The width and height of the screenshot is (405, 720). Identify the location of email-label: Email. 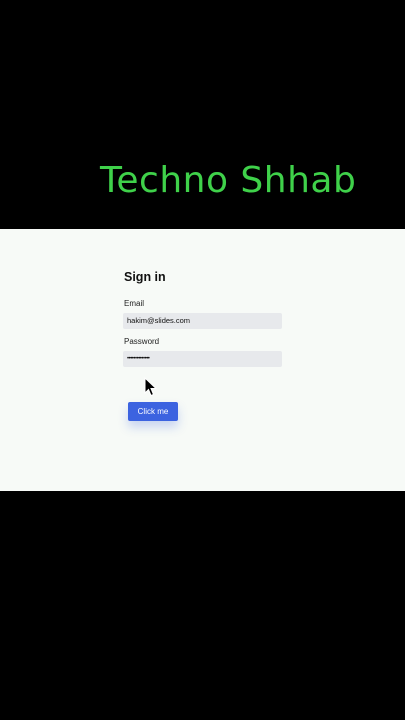
(134, 303).